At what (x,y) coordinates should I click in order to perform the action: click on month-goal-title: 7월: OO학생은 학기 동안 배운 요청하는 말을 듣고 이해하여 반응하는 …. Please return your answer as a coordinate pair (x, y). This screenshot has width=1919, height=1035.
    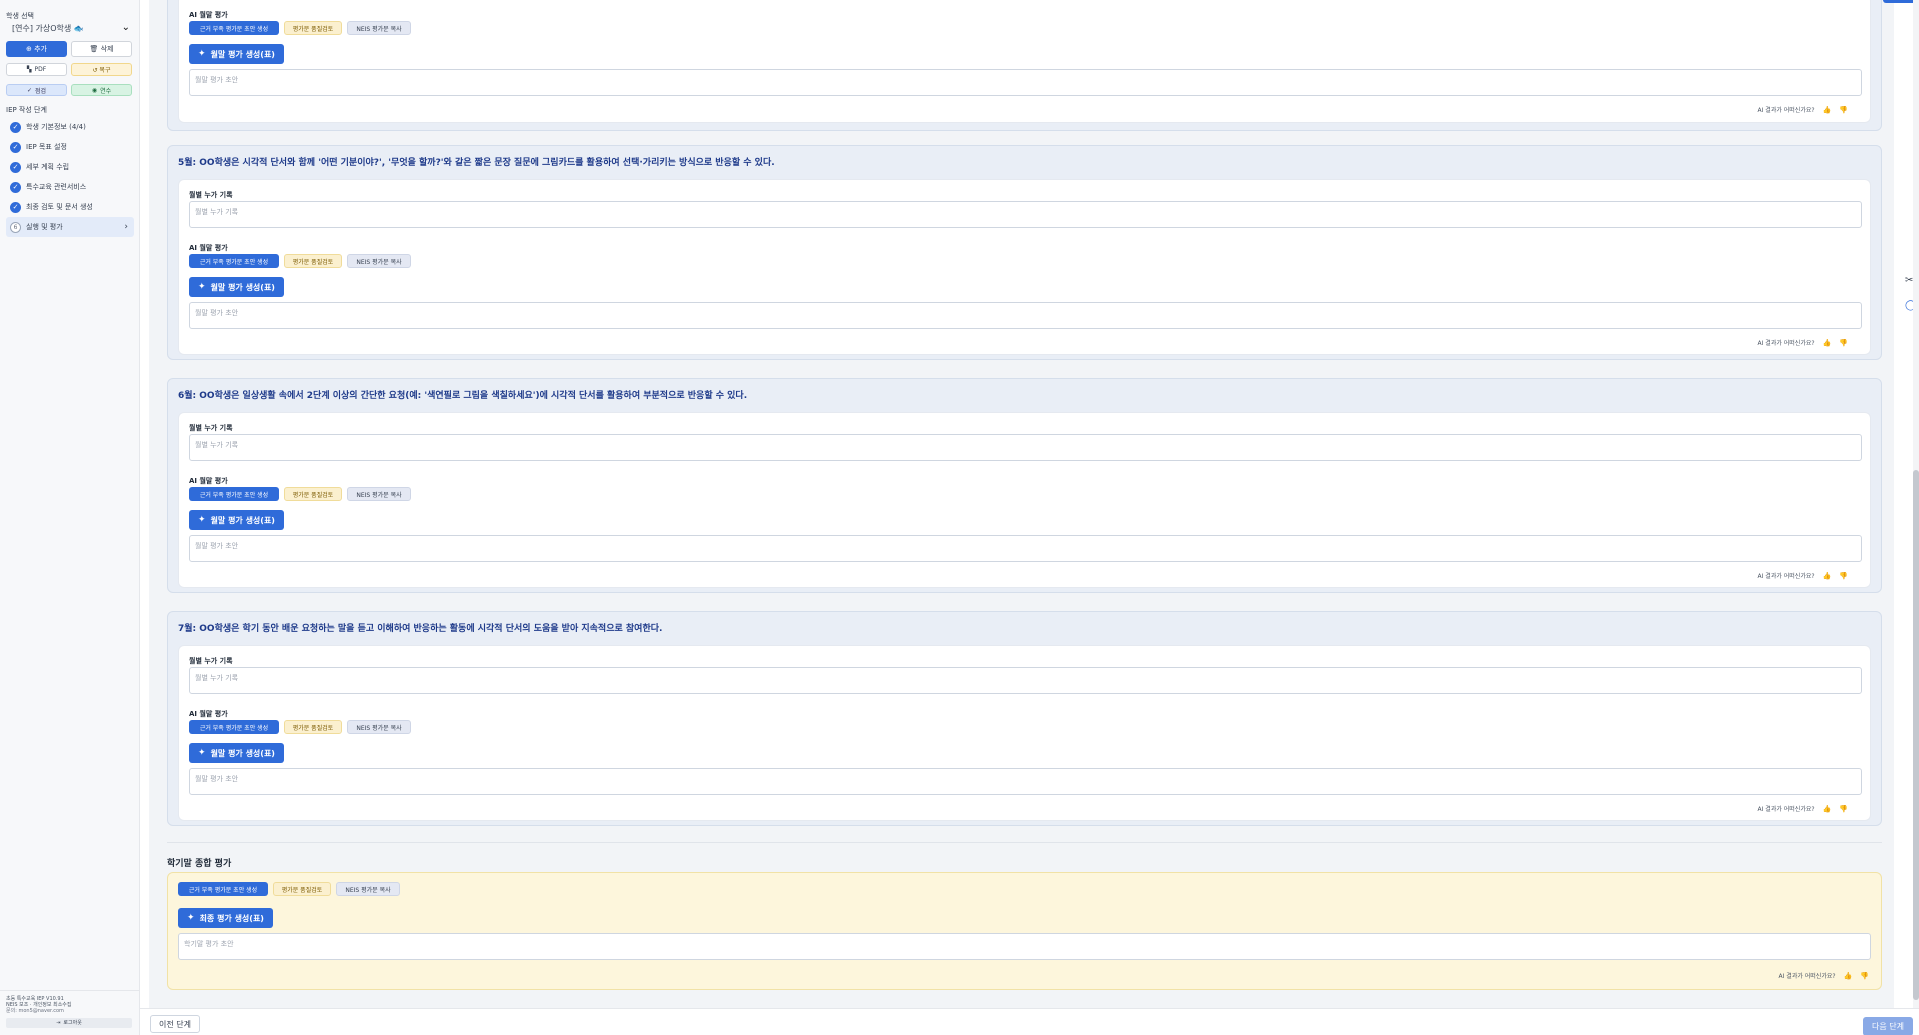
    Looking at the image, I should click on (420, 629).